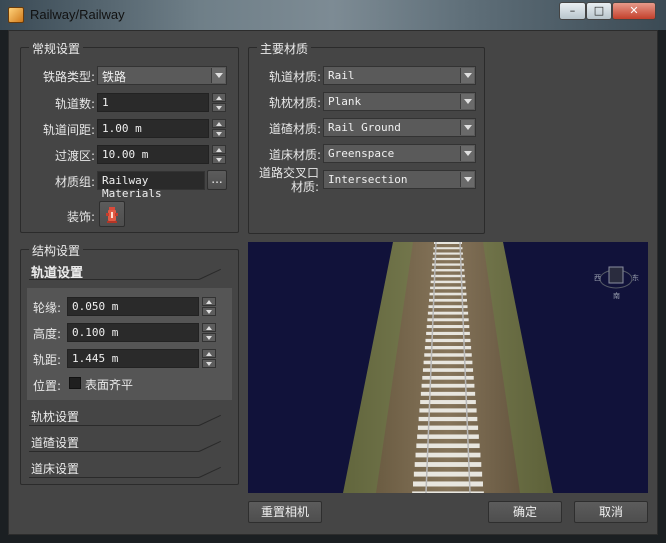  Describe the element at coordinates (131, 417) in the screenshot. I see `rollout-sleeper-settings: 轨枕设置` at that location.